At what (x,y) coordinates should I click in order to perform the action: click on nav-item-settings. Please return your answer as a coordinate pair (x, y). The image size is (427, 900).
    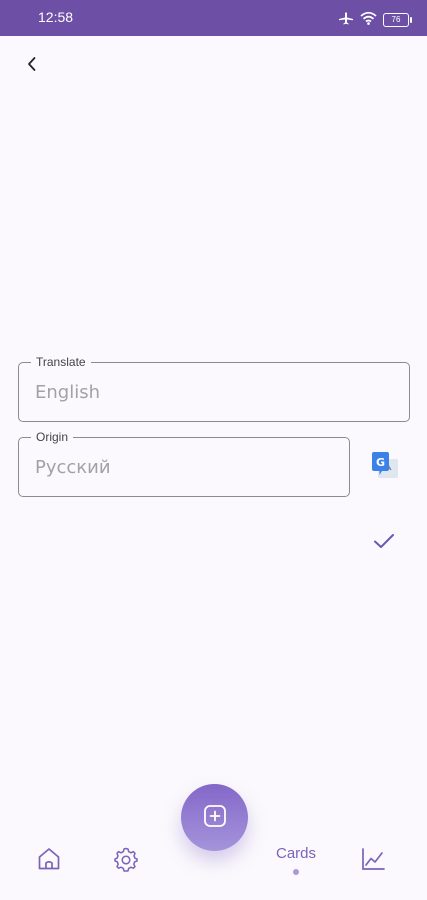
    Looking at the image, I should click on (126, 861).